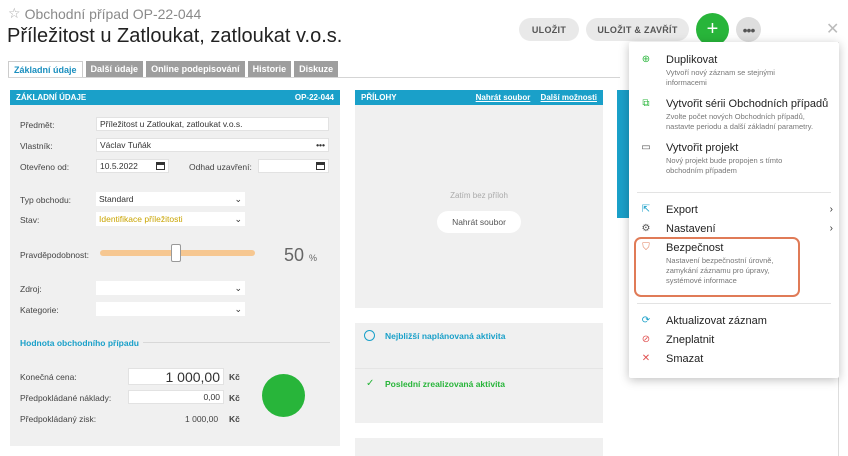 The image size is (848, 456). Describe the element at coordinates (646, 59) in the screenshot. I see `duplicate-icon: ⊕` at that location.